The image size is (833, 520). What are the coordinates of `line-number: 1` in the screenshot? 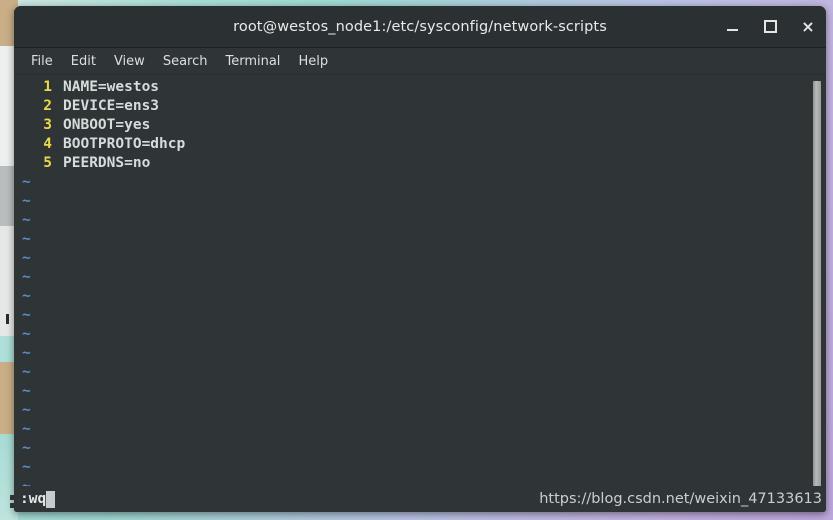 It's located at (47, 87).